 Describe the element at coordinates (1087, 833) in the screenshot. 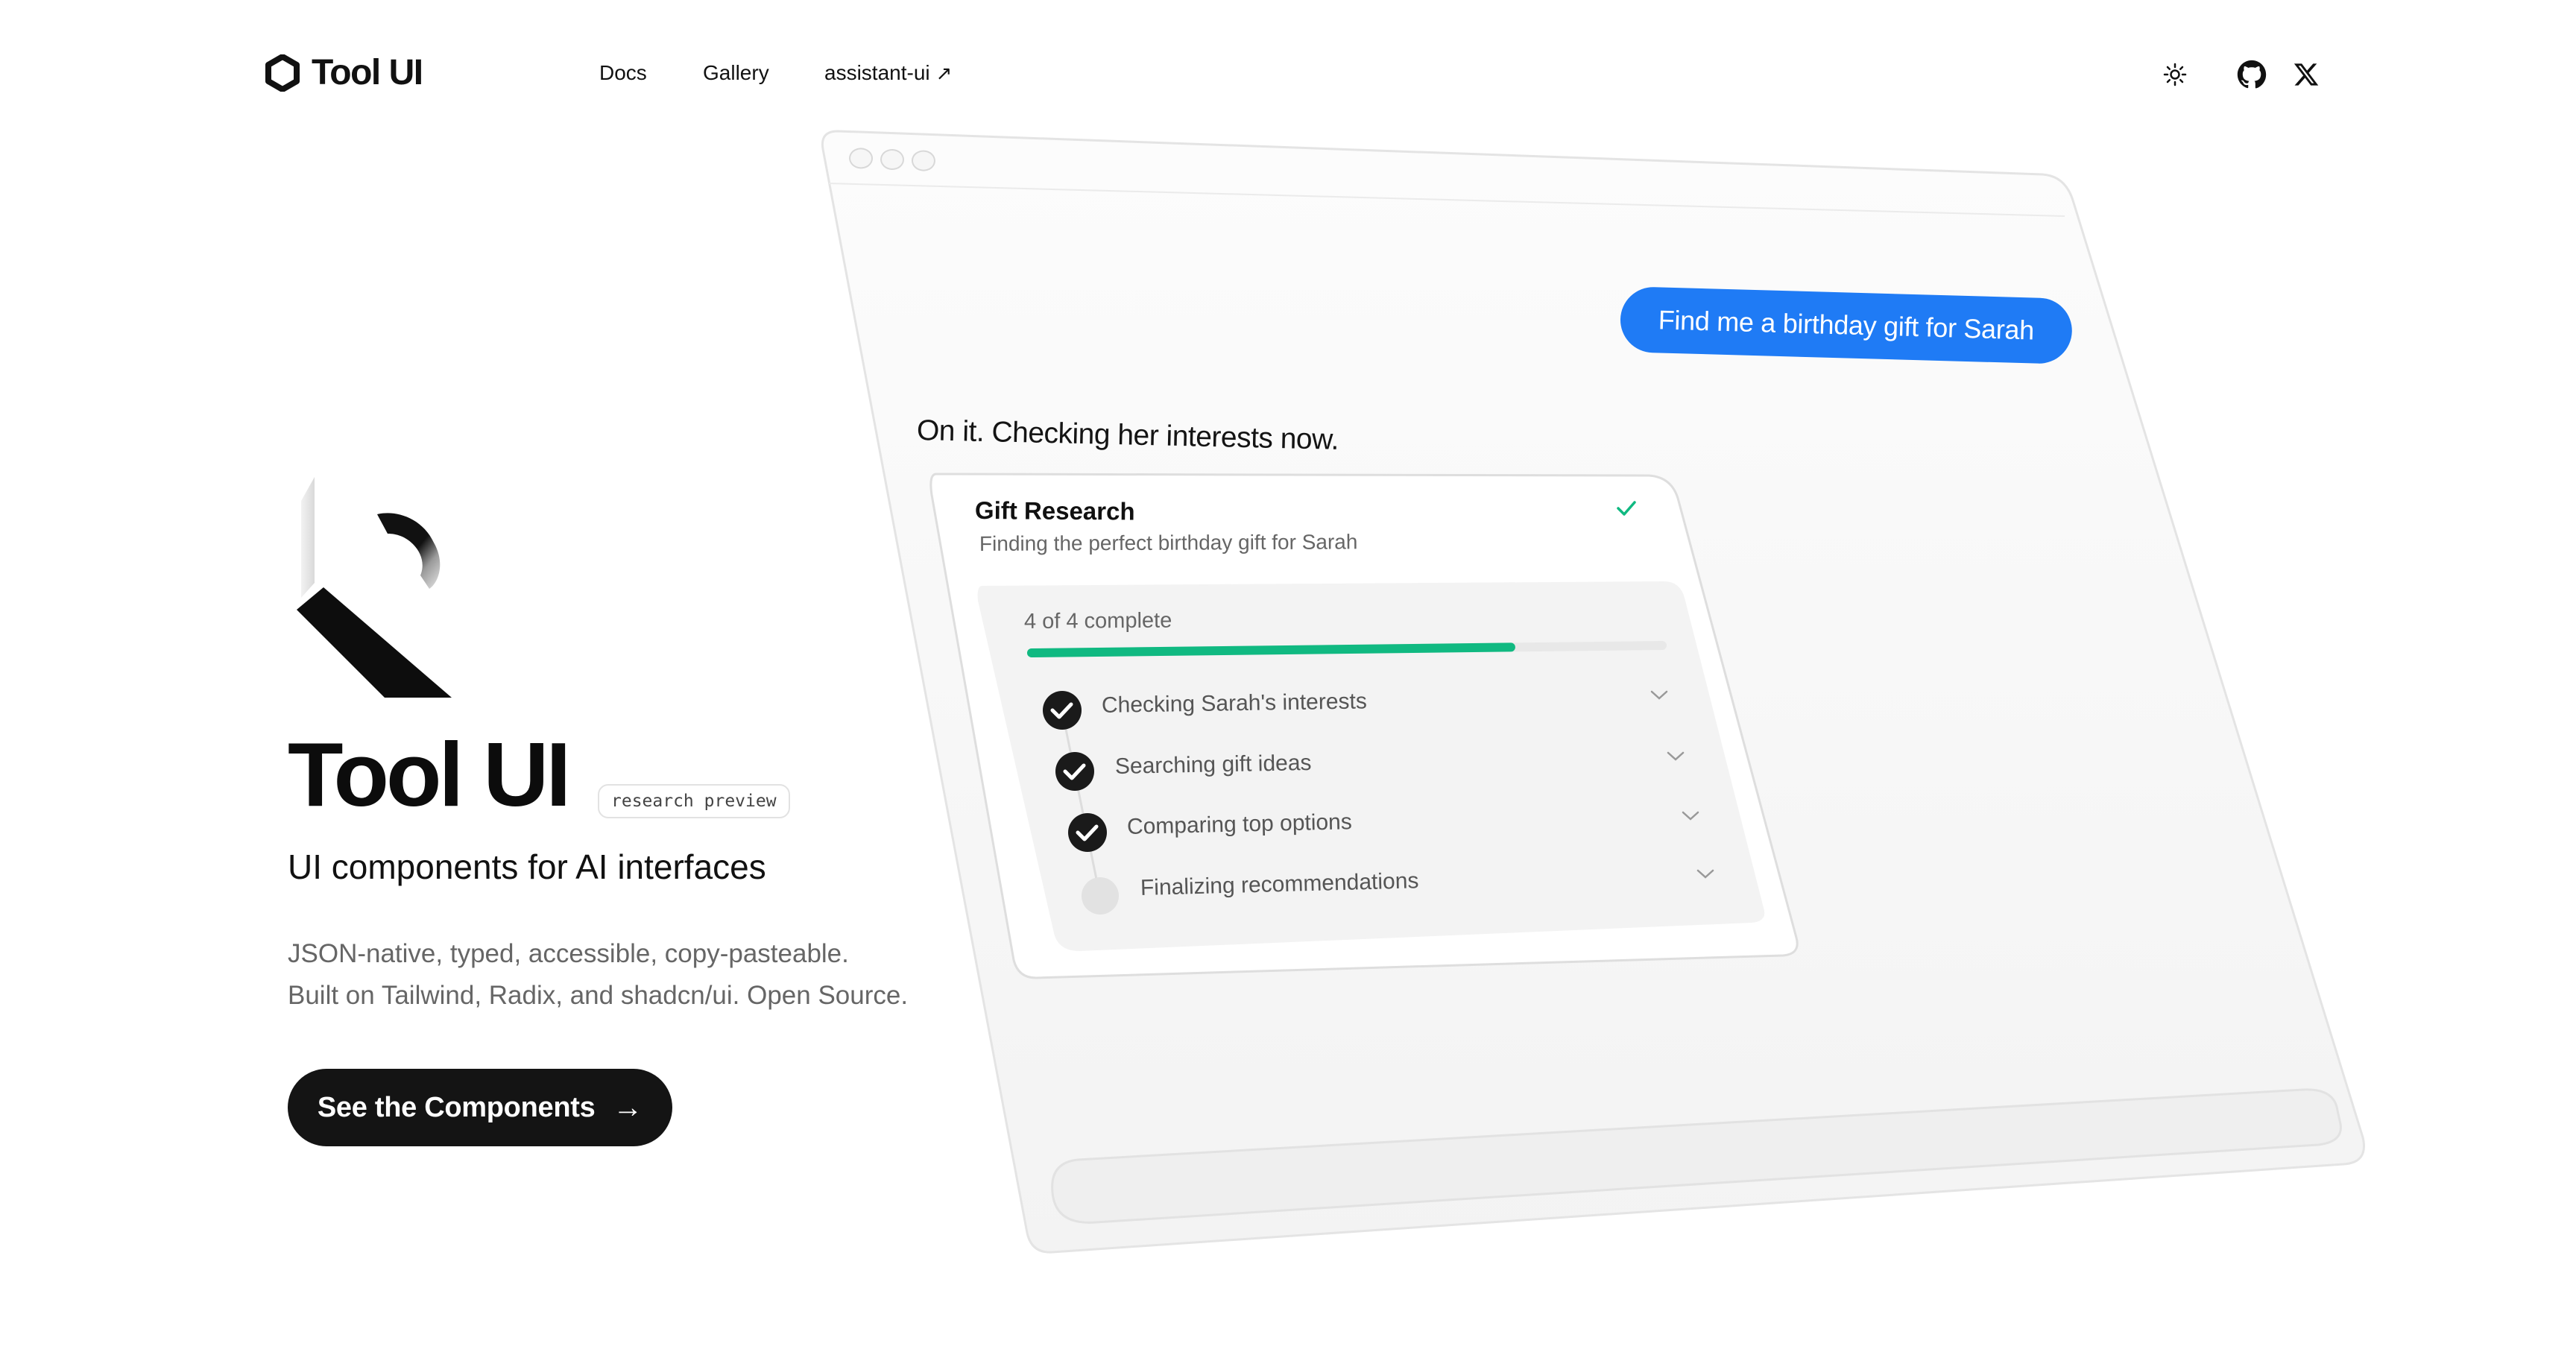

I see `step-3-check-icon` at that location.